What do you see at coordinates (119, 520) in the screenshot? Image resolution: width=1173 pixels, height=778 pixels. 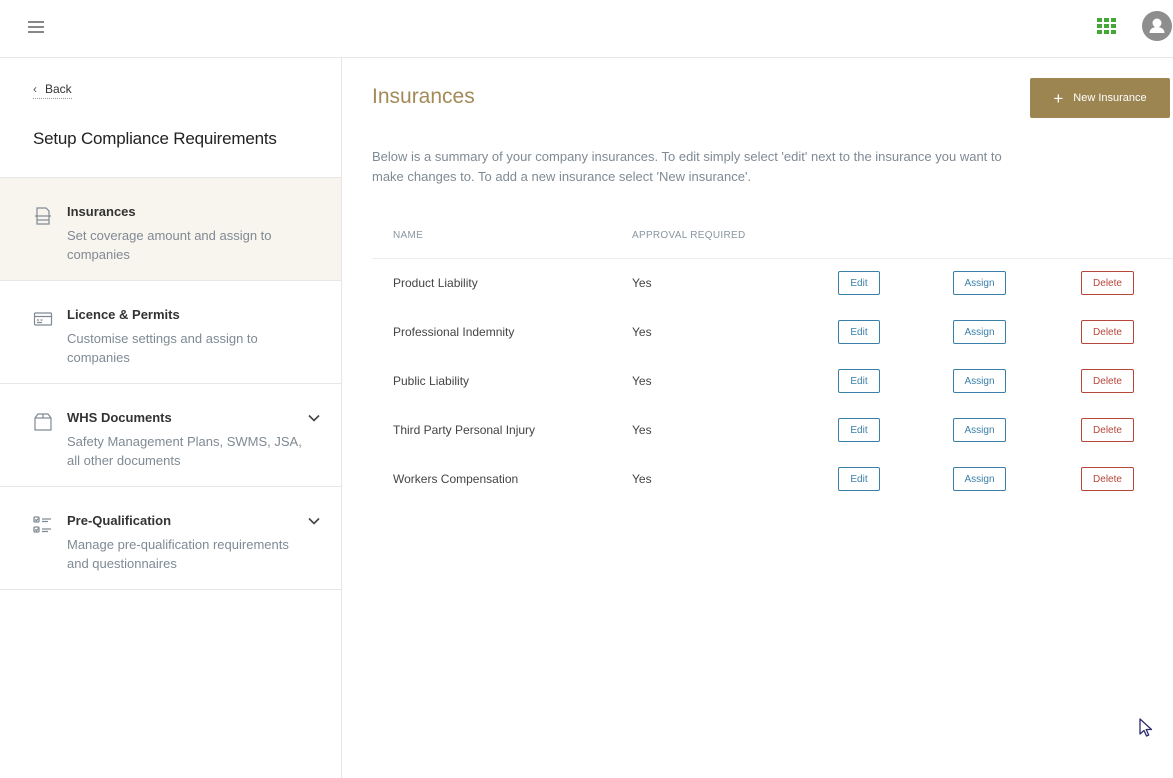 I see `sidebar-item-label: Pre-Qualification` at bounding box center [119, 520].